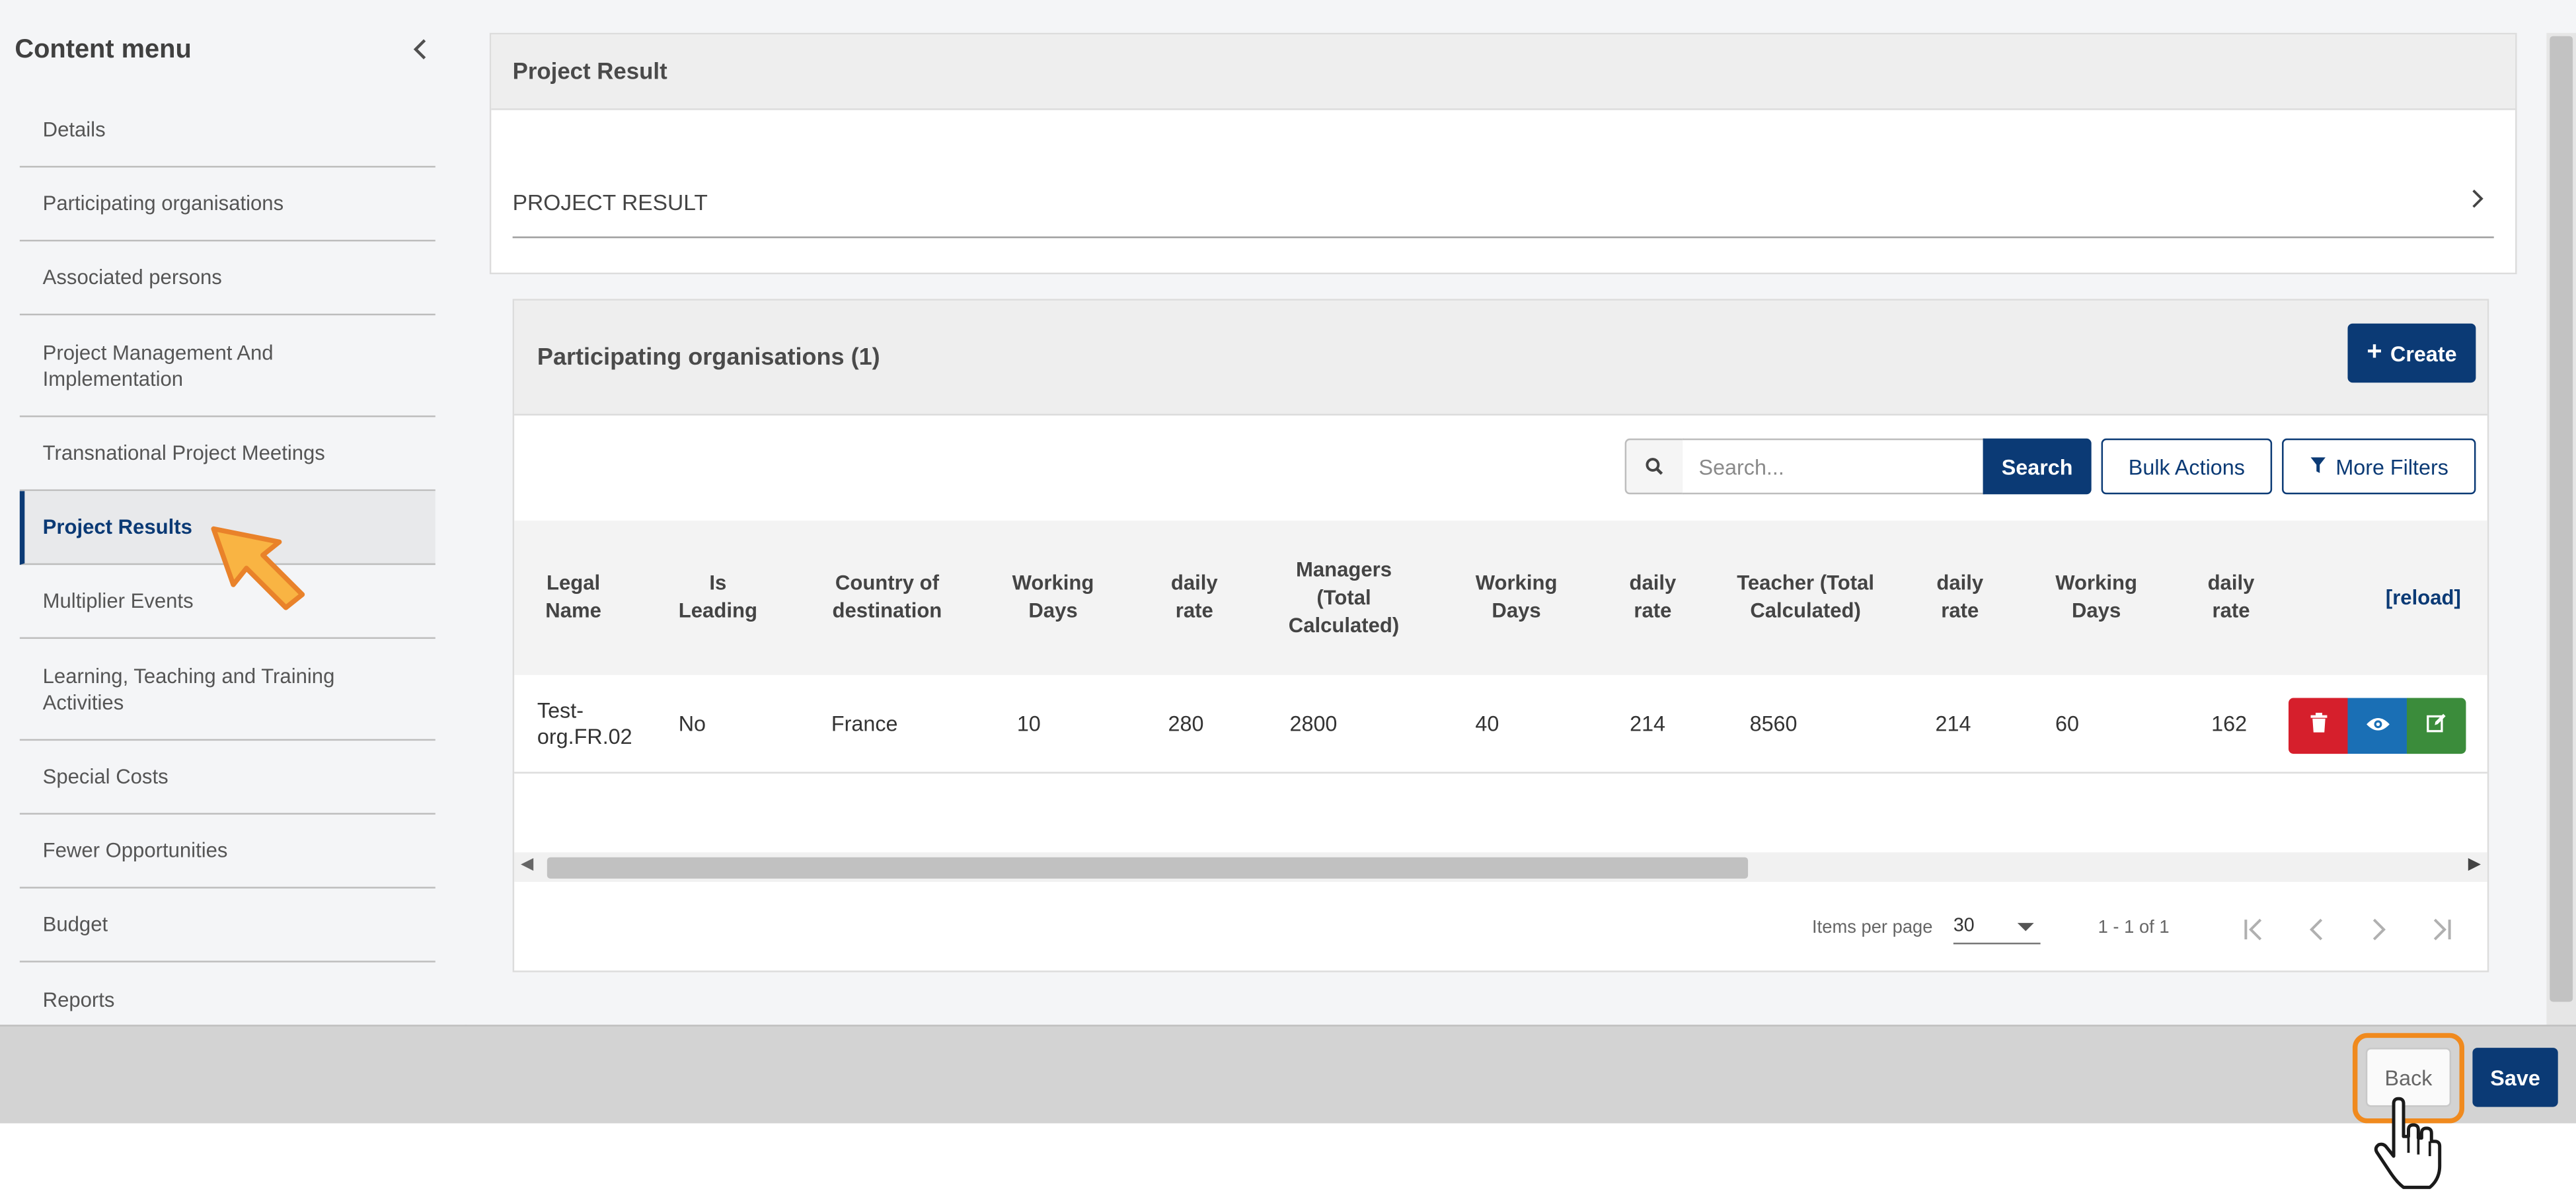 This screenshot has height=1199, width=2576. What do you see at coordinates (183, 453) in the screenshot?
I see `sidebar-item-label: Transnational Project Meetings` at bounding box center [183, 453].